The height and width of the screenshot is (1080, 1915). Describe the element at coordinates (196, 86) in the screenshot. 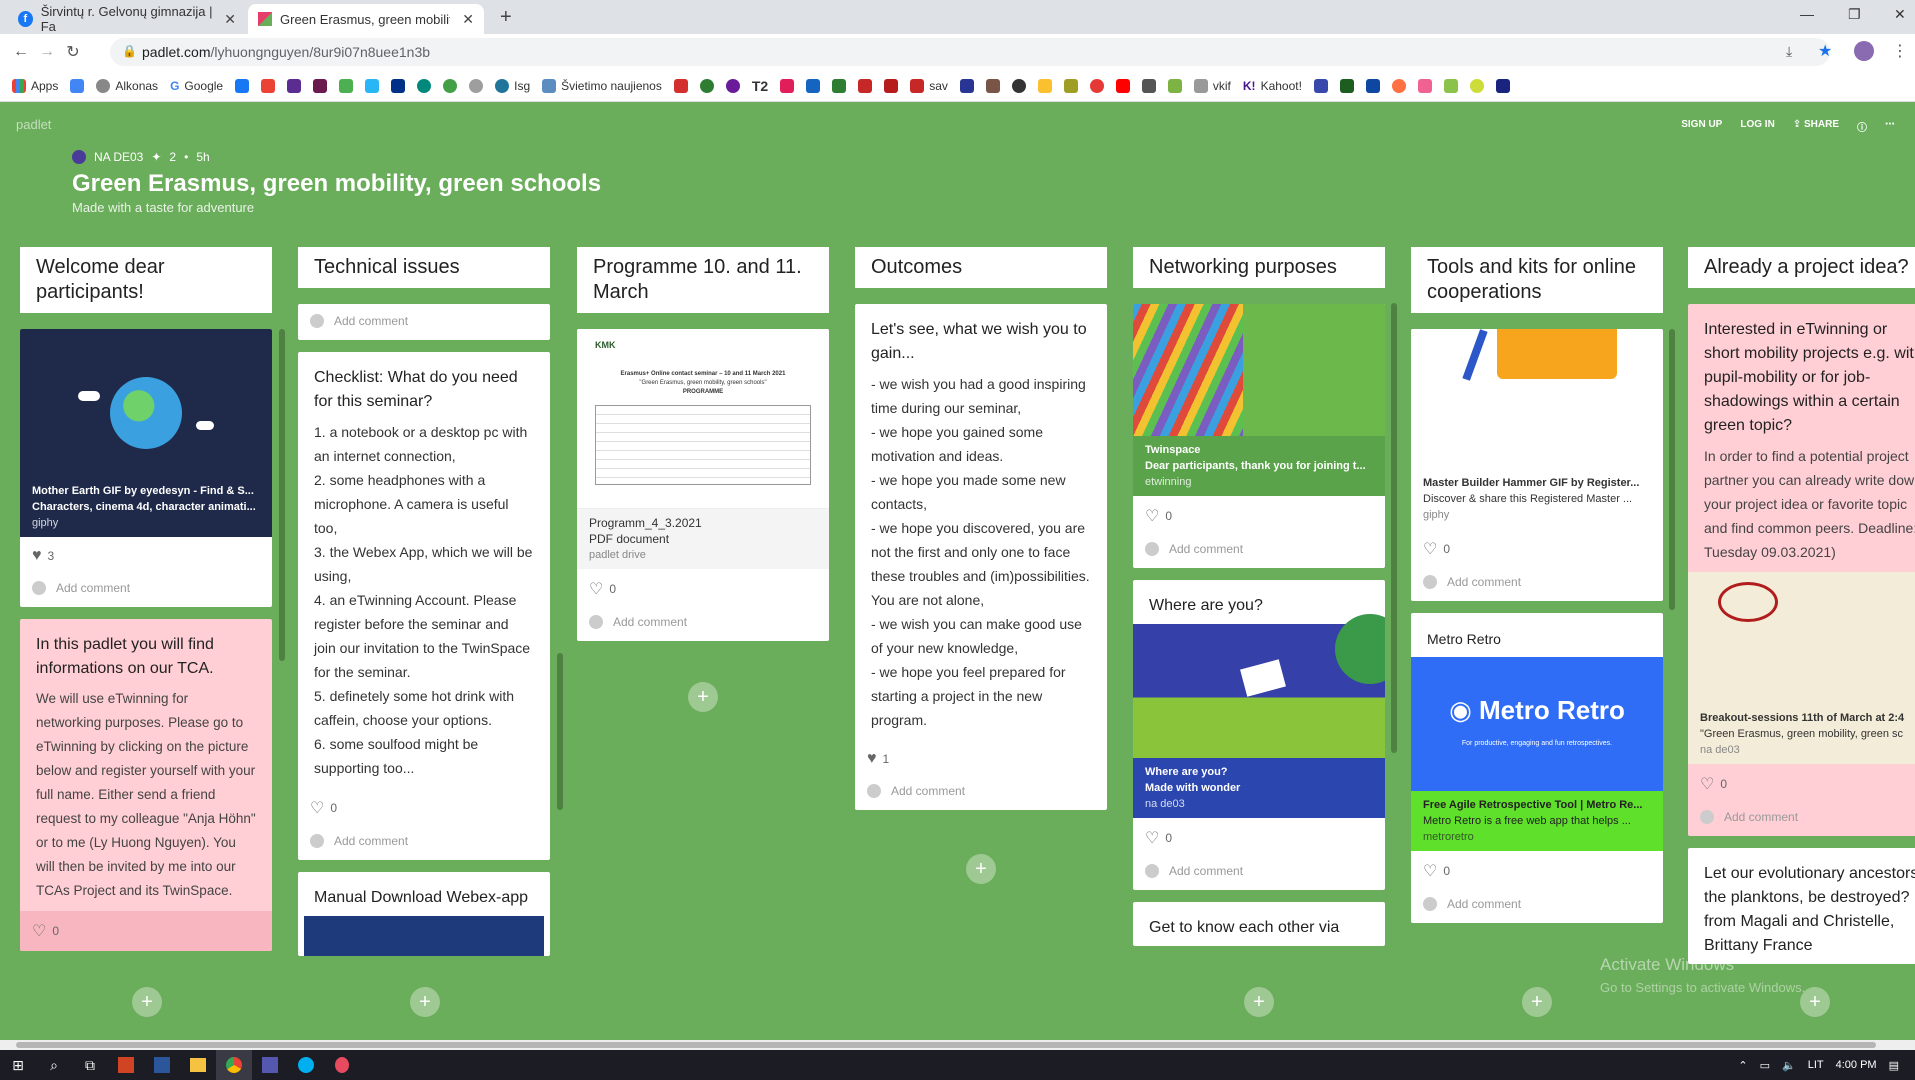

I see `bookmark-google: G Google` at that location.